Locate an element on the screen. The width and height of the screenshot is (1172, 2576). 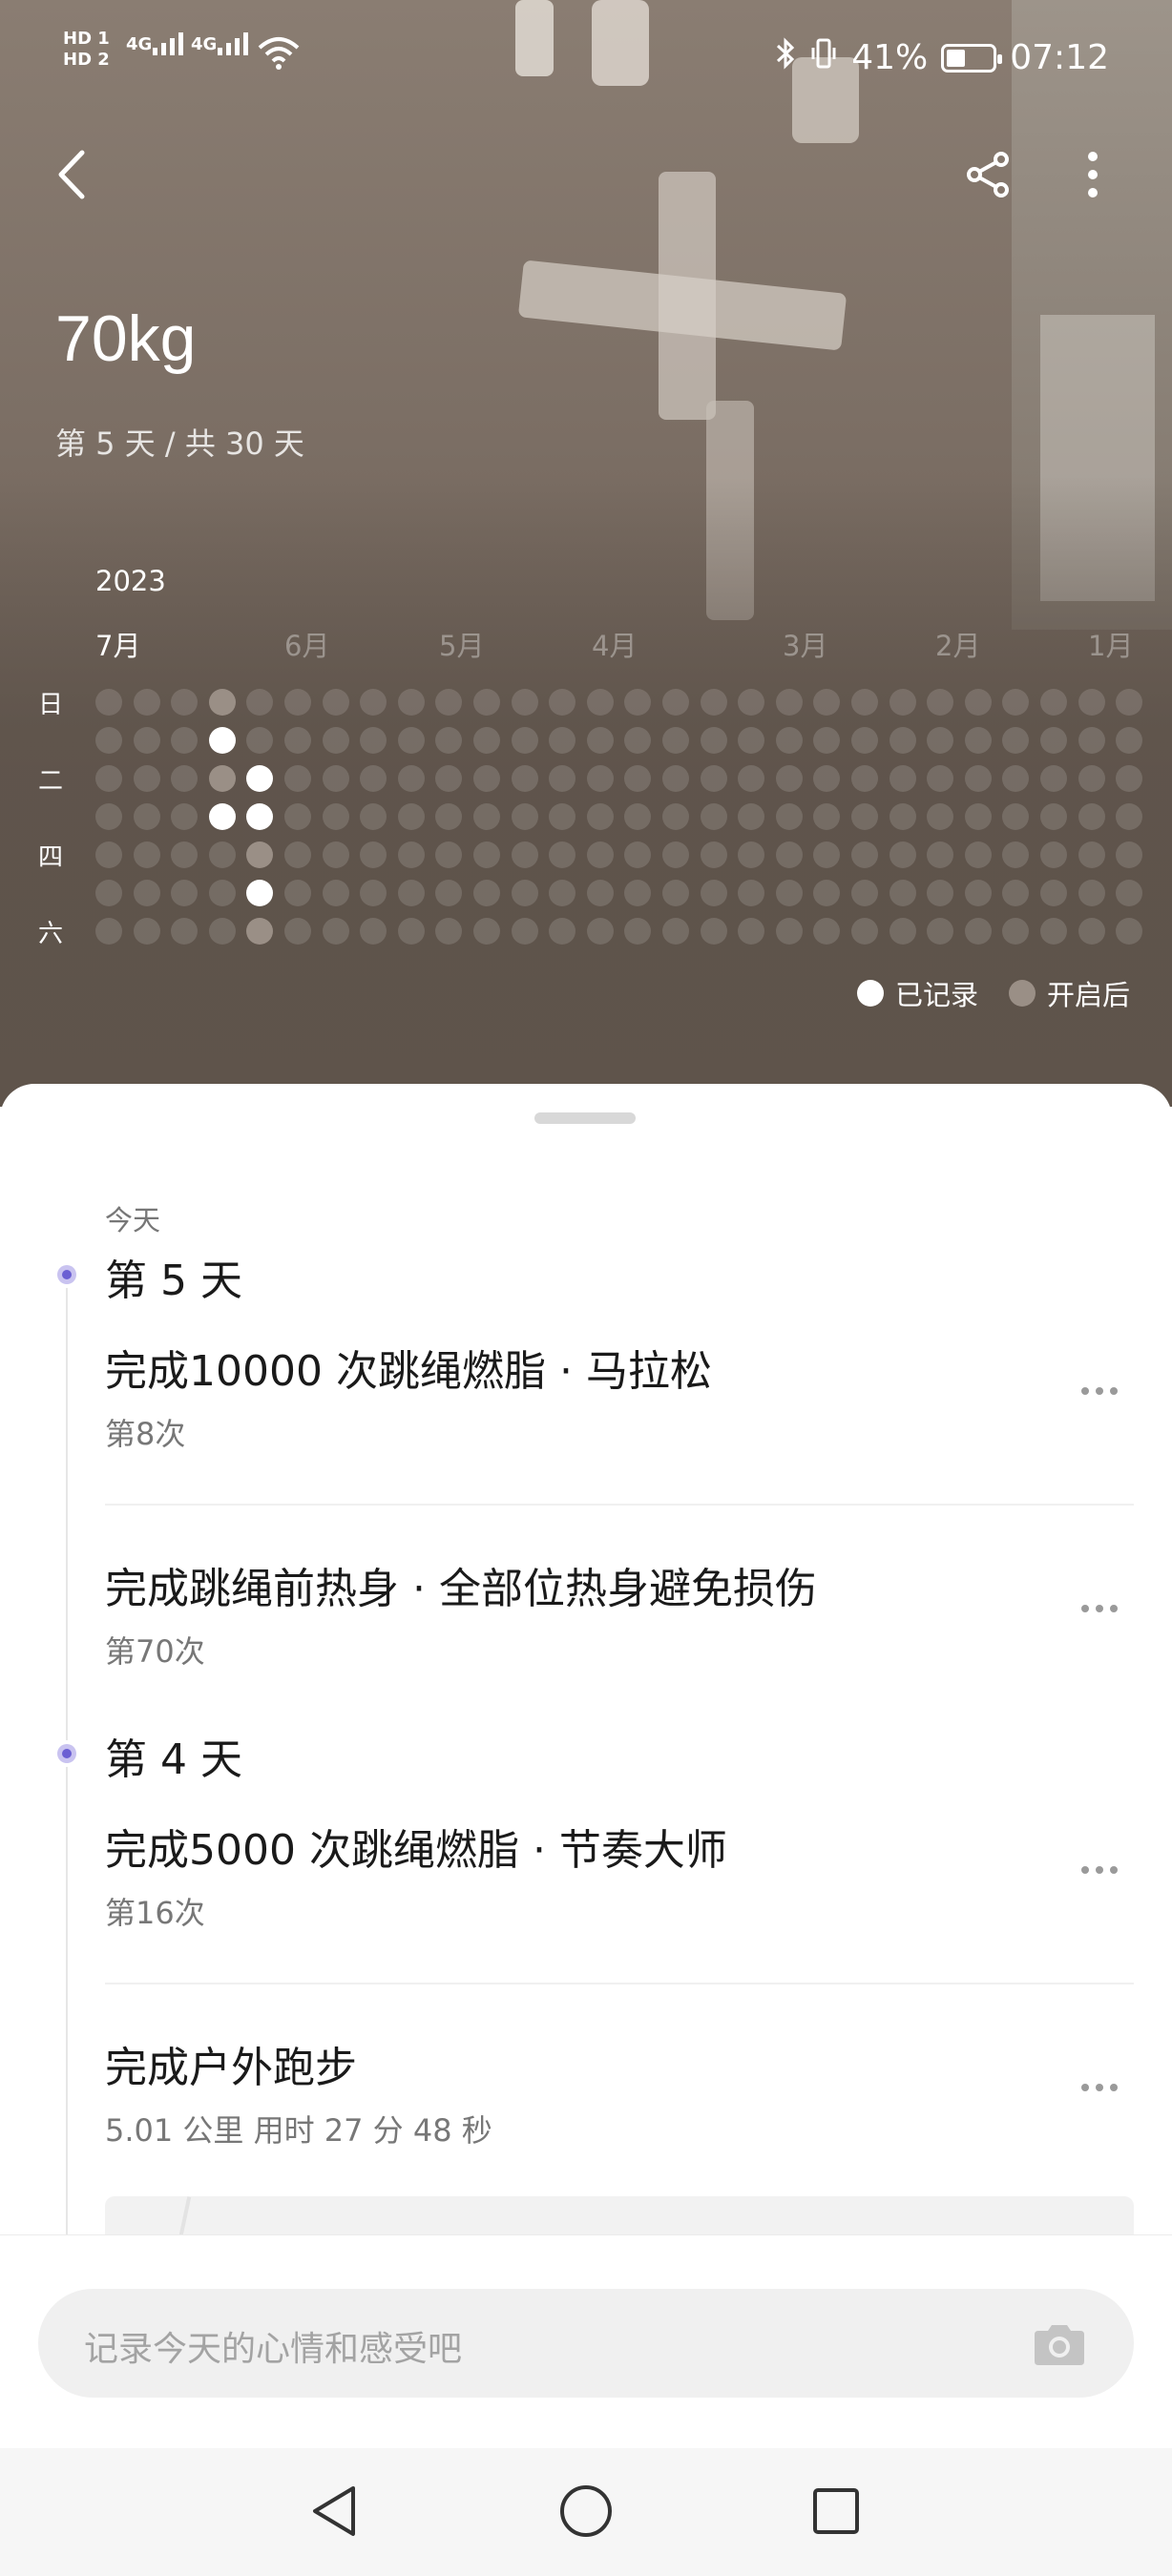
entry-subtitle: 5.01 公里 用时 27 分 48 秒 is located at coordinates (299, 2130).